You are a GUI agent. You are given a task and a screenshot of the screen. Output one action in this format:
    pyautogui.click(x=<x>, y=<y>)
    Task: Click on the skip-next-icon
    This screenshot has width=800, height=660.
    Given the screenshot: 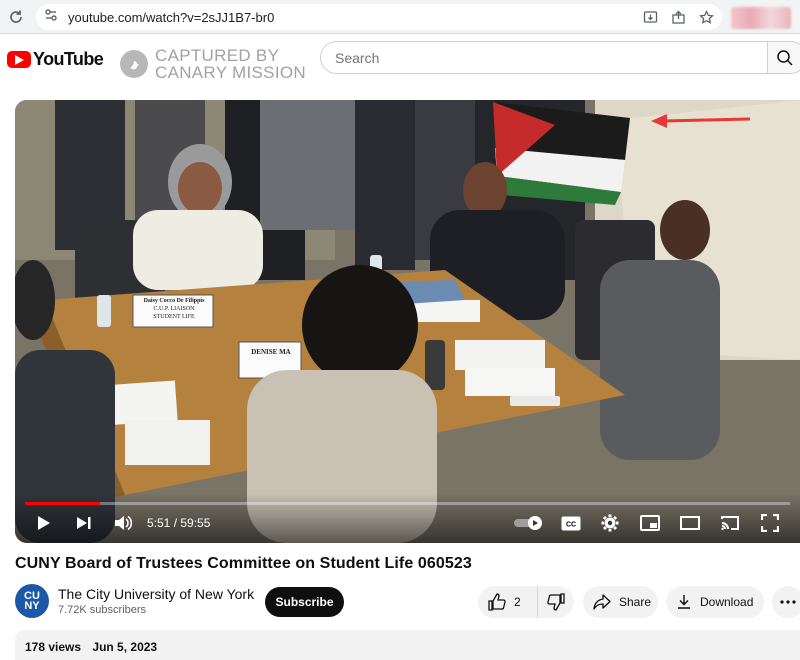 What is the action you would take?
    pyautogui.click(x=84, y=523)
    